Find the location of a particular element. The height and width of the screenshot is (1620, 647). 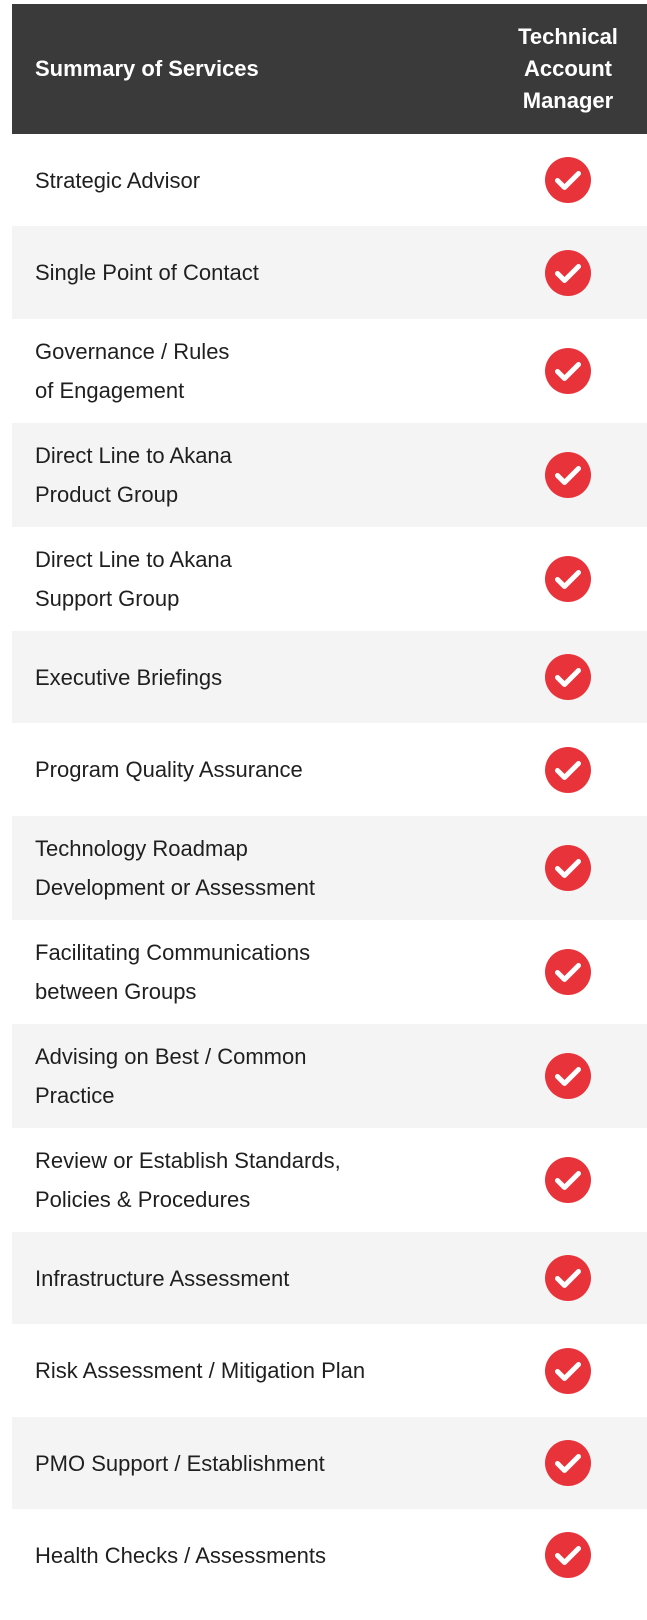

header-tam-line: Manager is located at coordinates (568, 100).